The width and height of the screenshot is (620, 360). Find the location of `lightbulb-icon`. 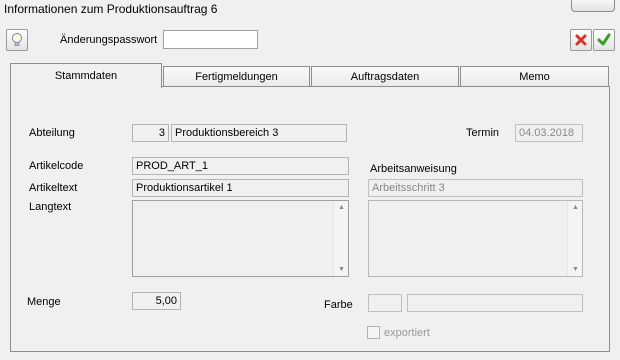

lightbulb-icon is located at coordinates (17, 39).